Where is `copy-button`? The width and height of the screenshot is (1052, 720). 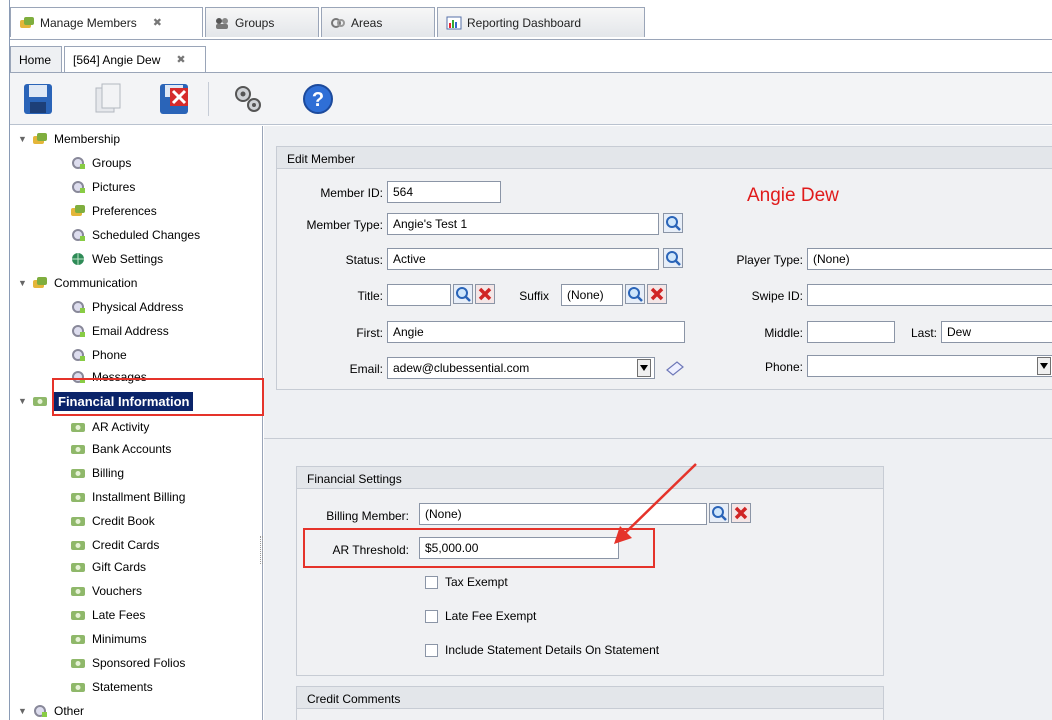
copy-button is located at coordinates (108, 99).